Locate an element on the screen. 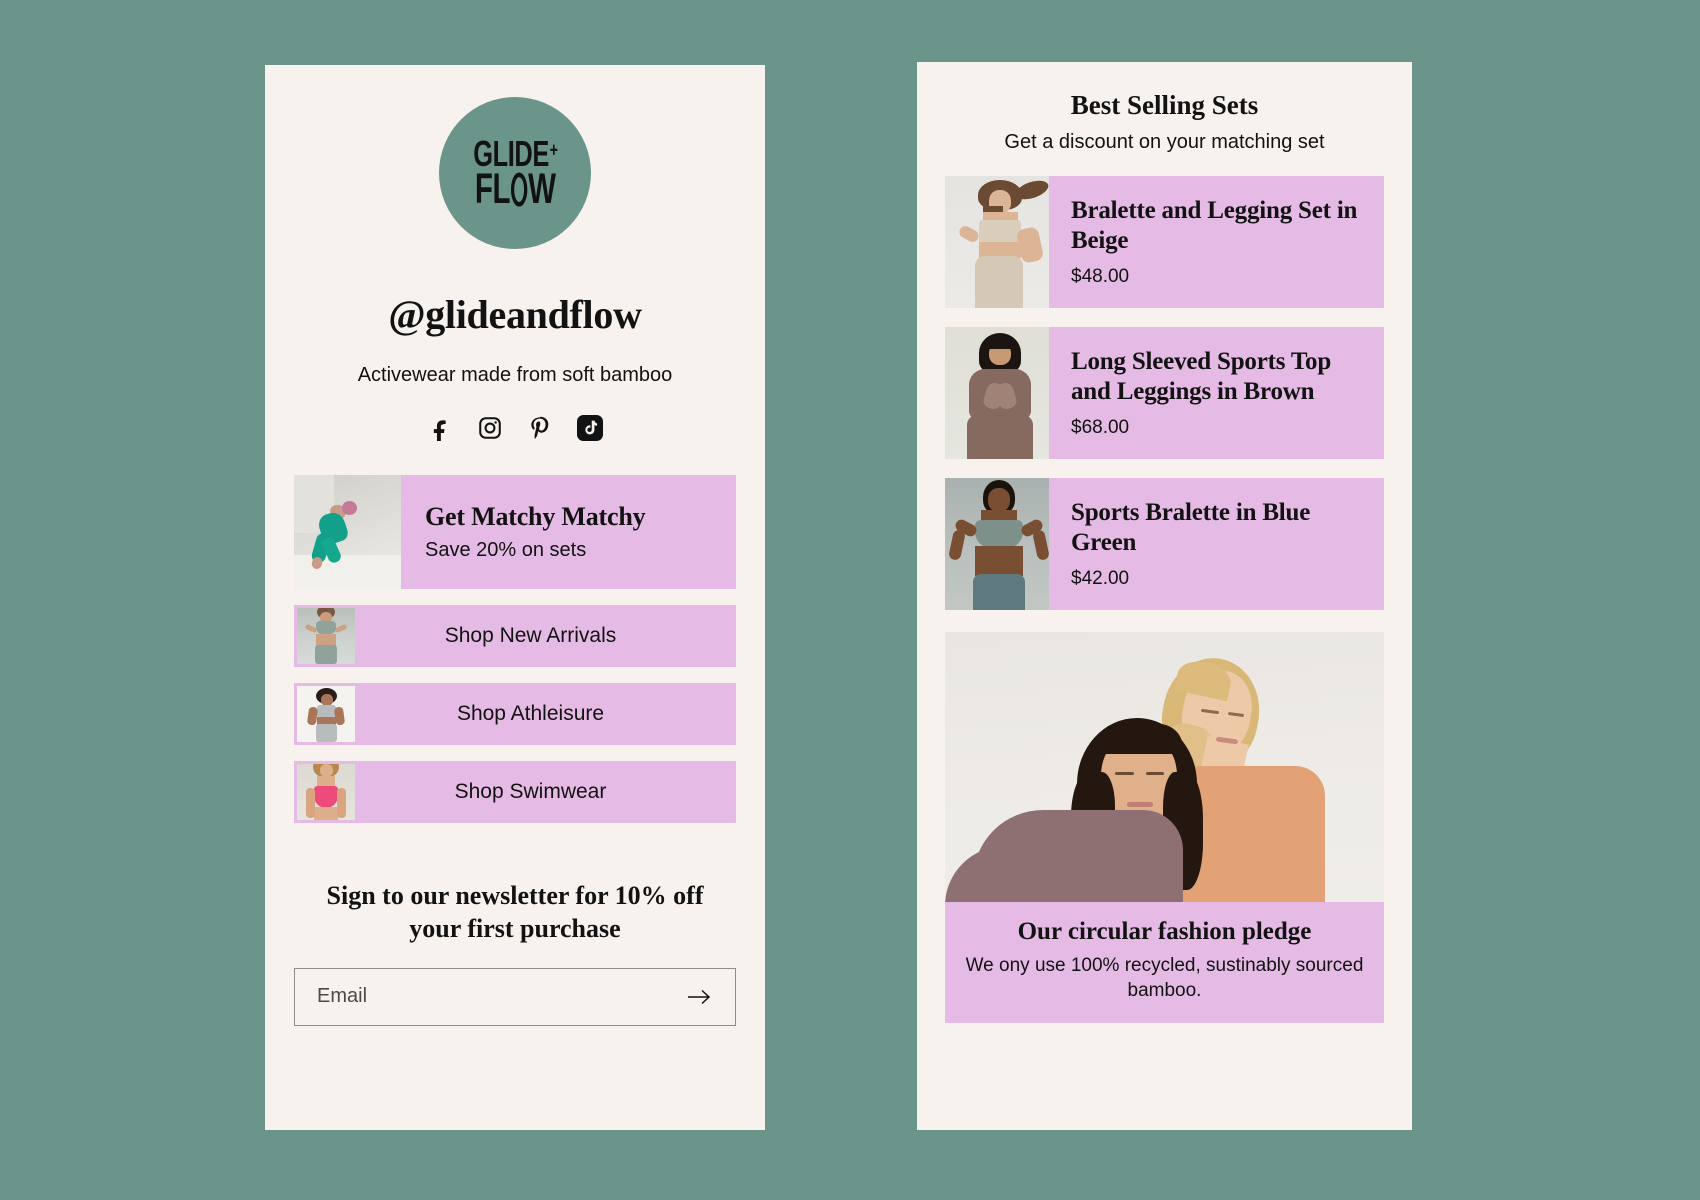 This screenshot has width=1700, height=1200. photo-model-brown-set is located at coordinates (997, 393).